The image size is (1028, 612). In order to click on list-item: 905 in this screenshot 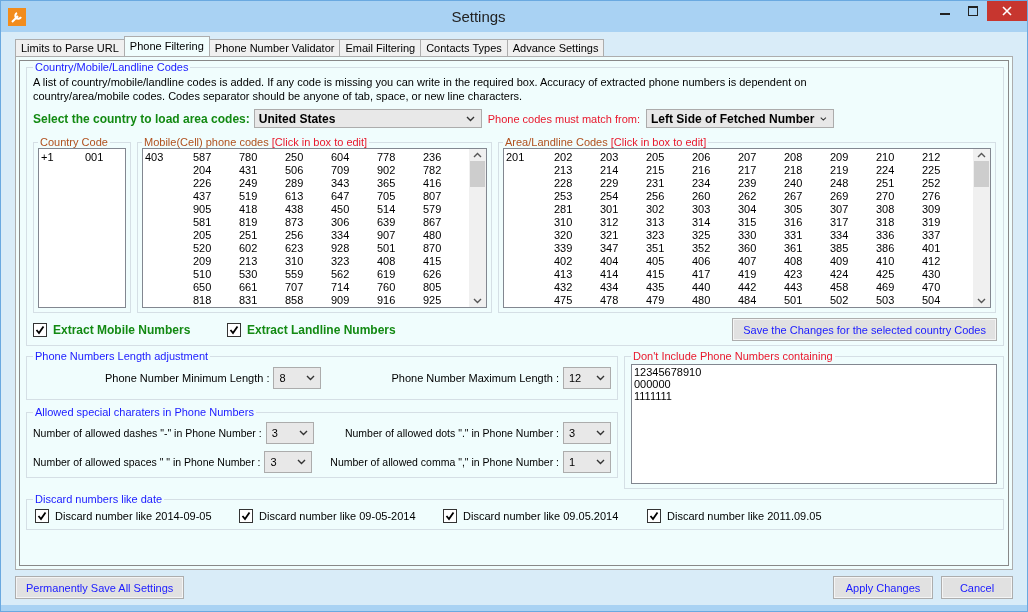, I will do `click(203, 209)`.